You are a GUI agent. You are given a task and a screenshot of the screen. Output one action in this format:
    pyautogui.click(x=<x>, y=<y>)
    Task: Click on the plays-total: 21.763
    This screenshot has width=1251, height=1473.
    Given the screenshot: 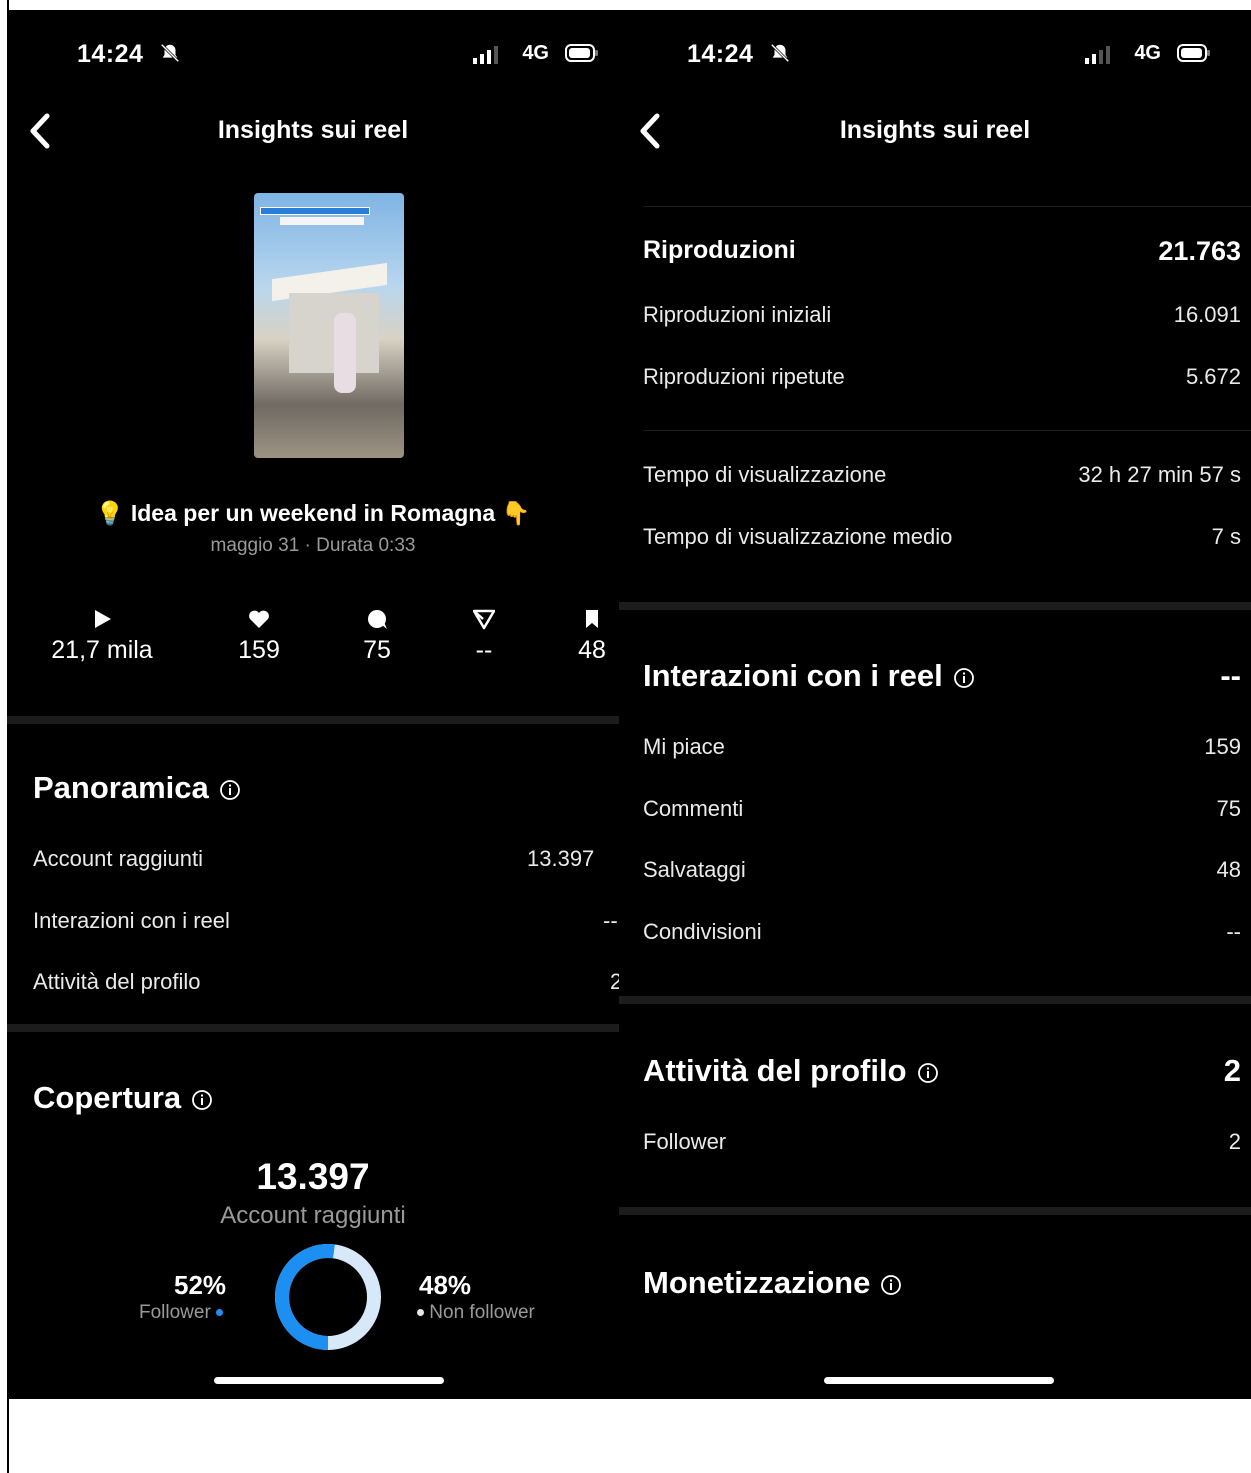 What is the action you would take?
    pyautogui.click(x=1199, y=251)
    